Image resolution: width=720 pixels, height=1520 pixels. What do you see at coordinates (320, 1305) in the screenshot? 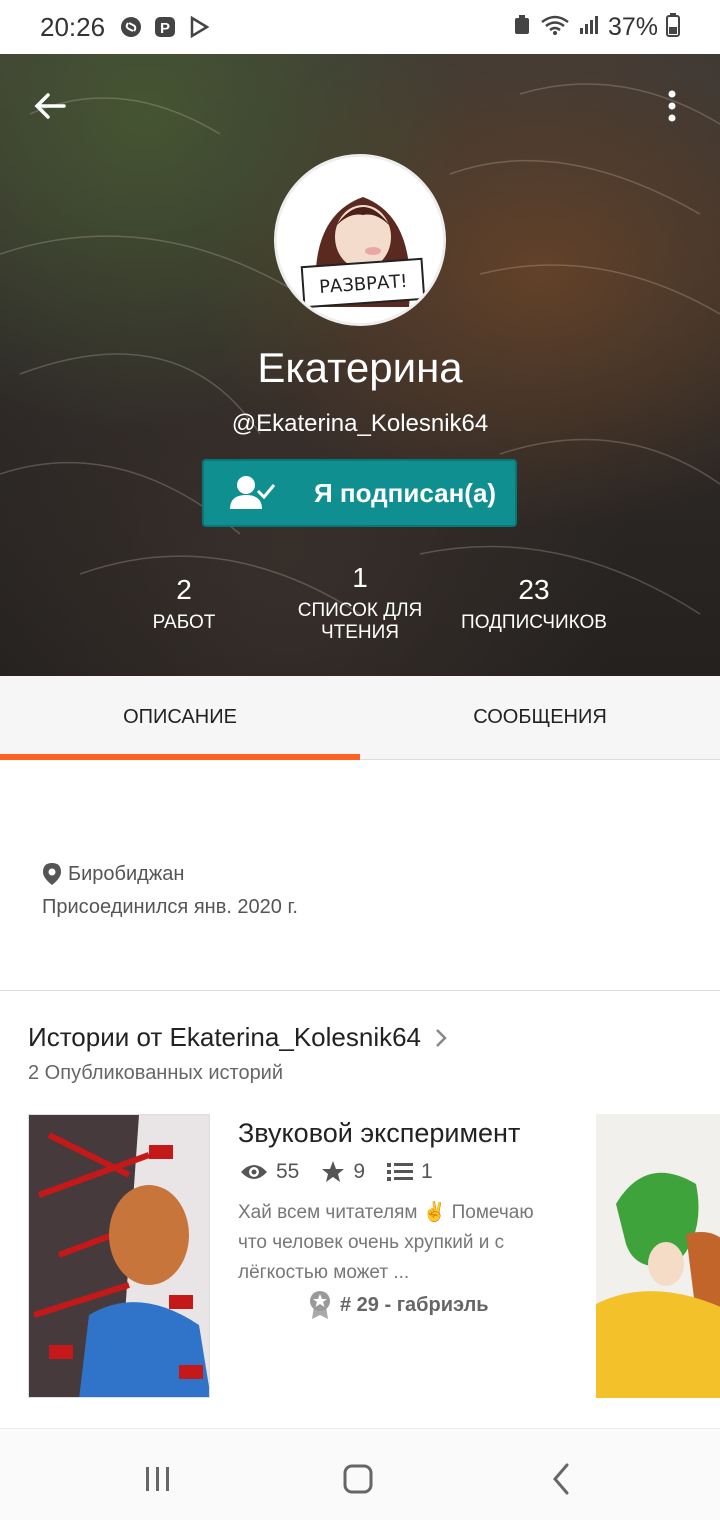
I see `ranking-badge-icon` at bounding box center [320, 1305].